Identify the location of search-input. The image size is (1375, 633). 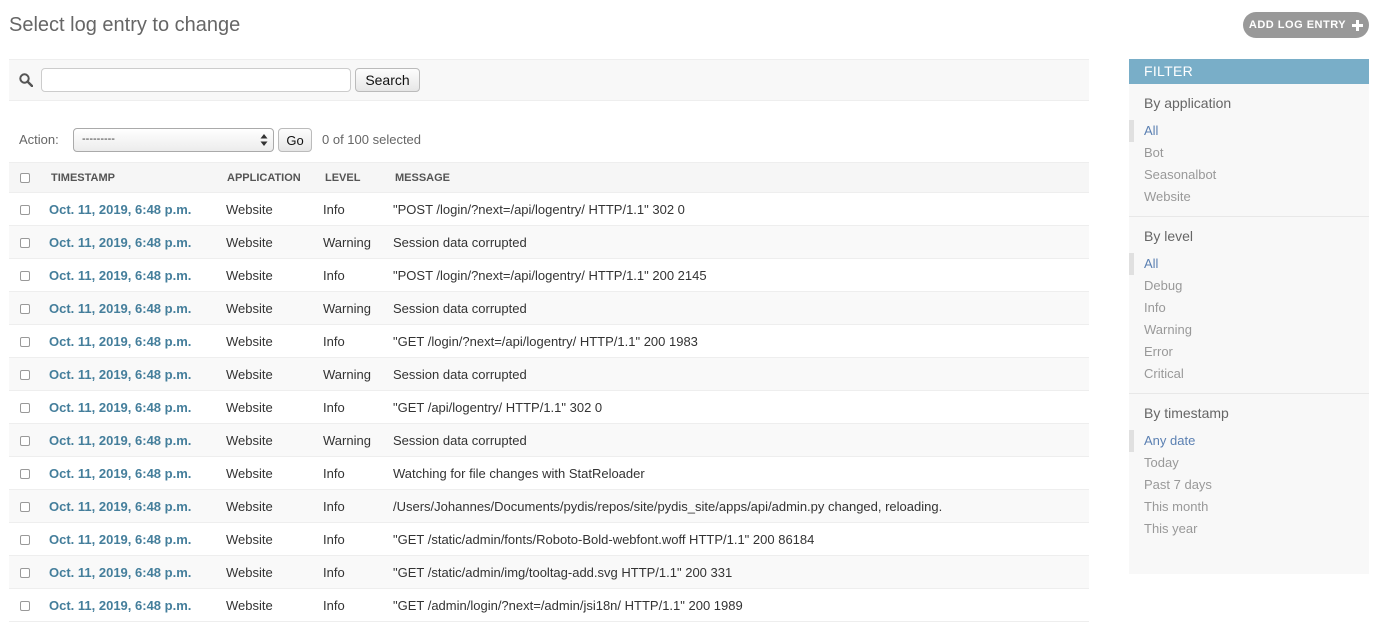
(196, 80).